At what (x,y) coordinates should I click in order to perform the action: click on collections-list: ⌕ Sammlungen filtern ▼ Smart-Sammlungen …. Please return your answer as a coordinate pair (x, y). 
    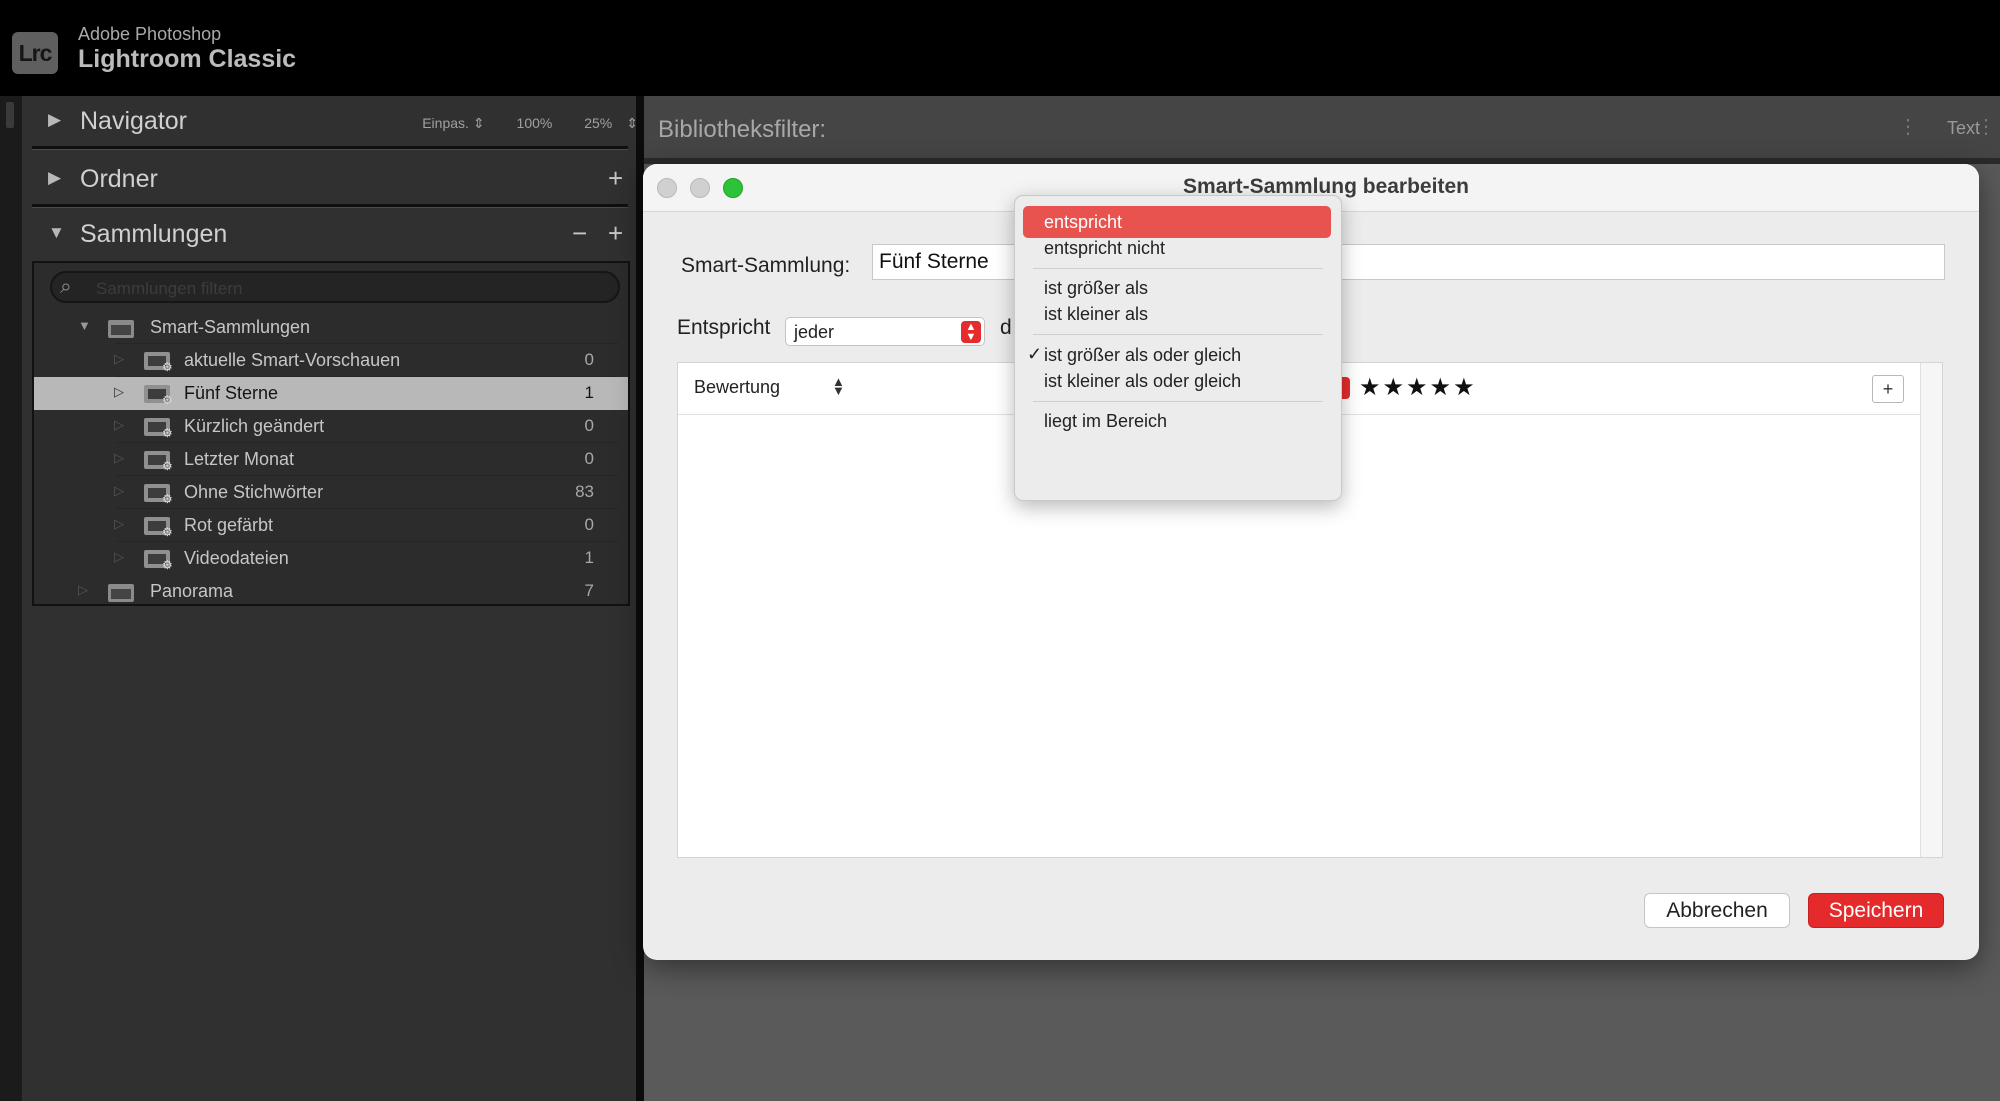
    Looking at the image, I should click on (331, 433).